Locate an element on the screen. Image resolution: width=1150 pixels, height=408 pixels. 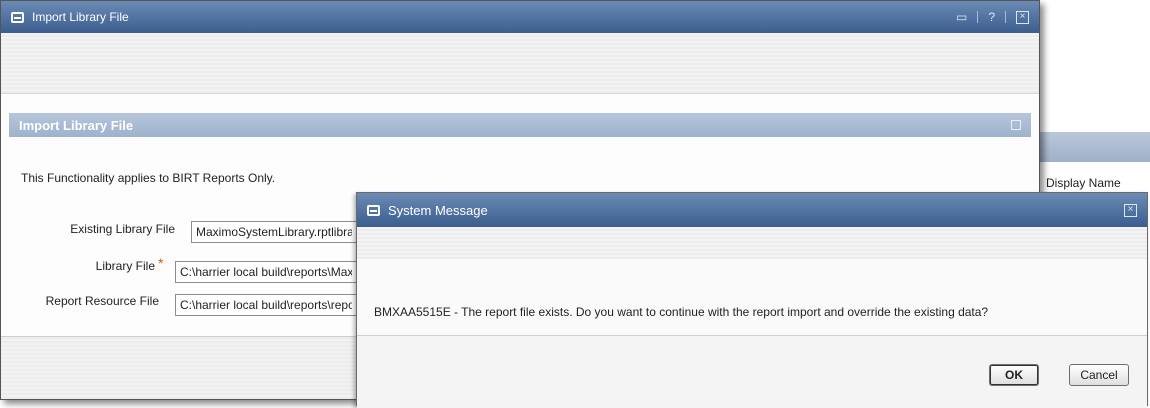
message-footer: OK Cancel is located at coordinates (752, 371).